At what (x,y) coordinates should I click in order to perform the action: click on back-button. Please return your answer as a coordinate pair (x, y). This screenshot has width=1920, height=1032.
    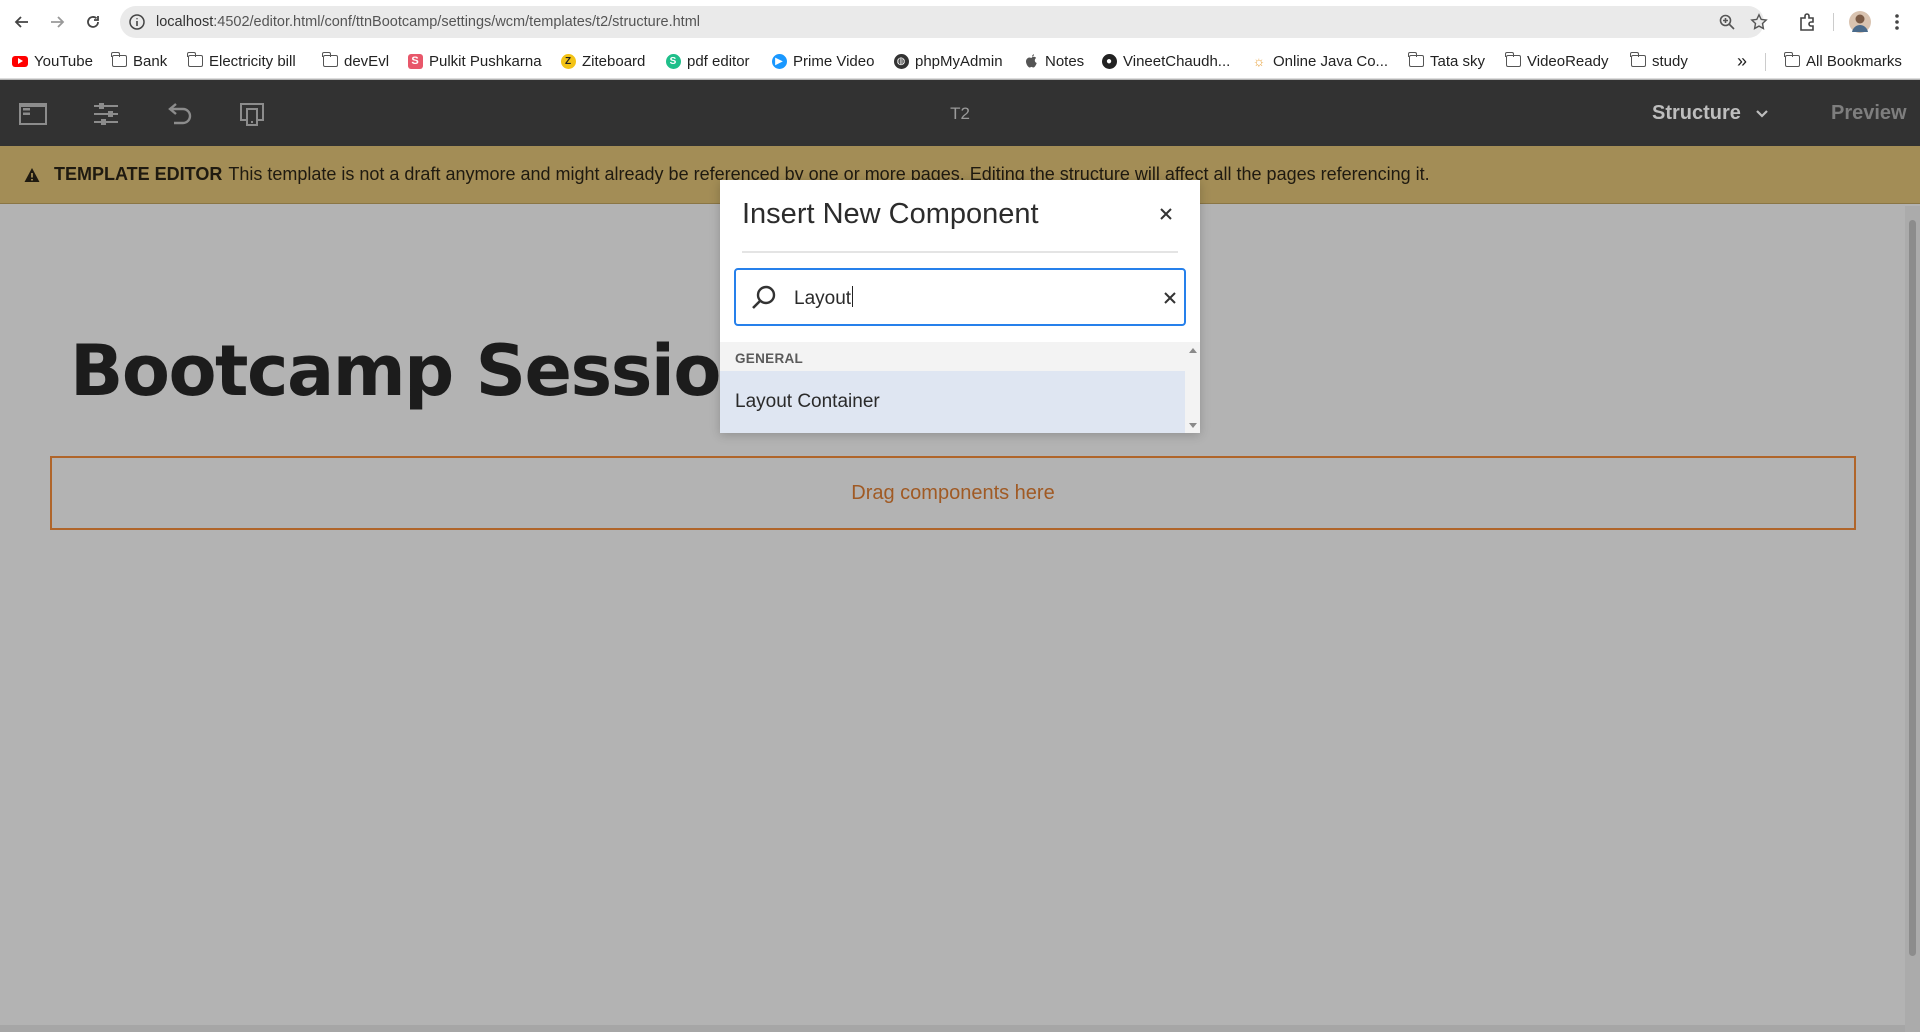
    Looking at the image, I should click on (22, 22).